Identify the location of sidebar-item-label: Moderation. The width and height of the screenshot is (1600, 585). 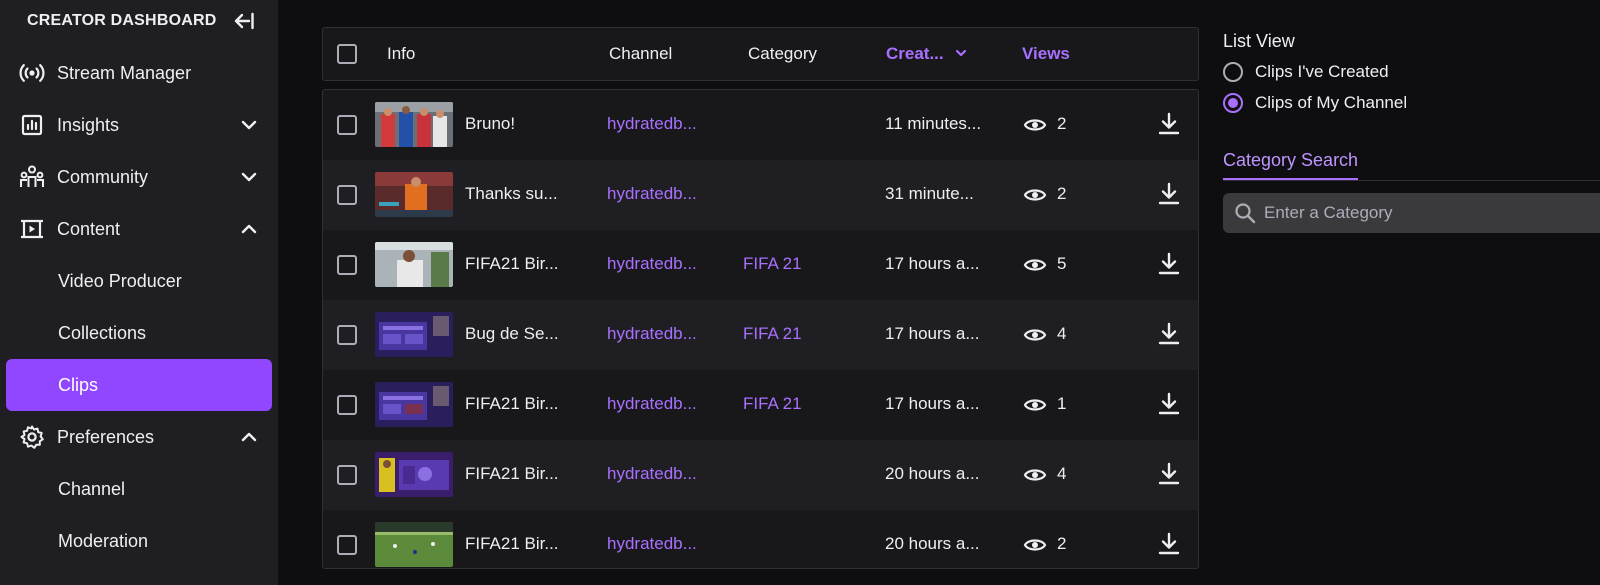
(103, 540).